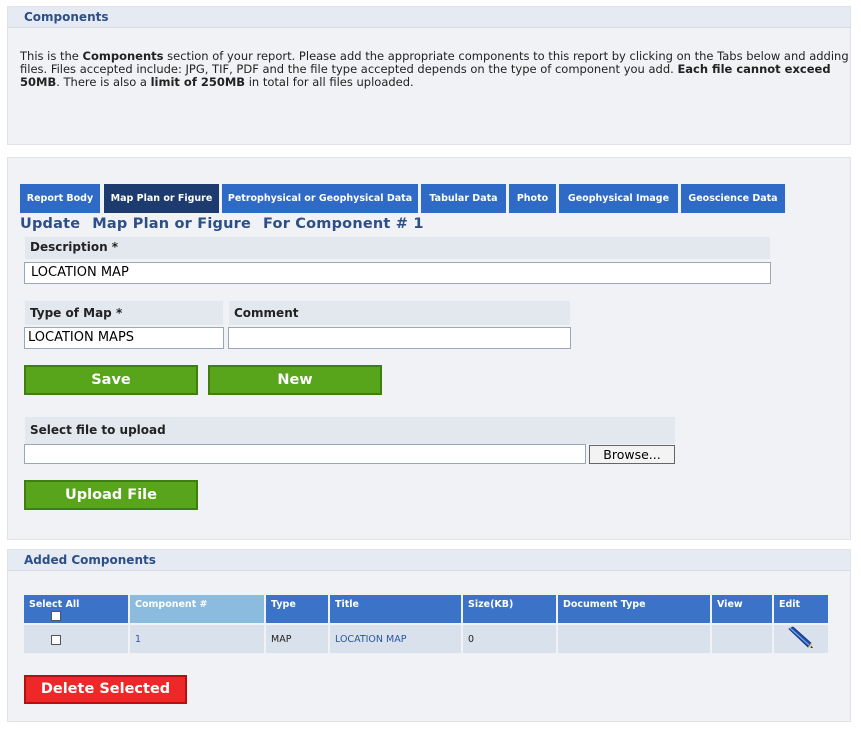 Image resolution: width=861 pixels, height=730 pixels. I want to click on description-text: This is the, so click(51, 56).